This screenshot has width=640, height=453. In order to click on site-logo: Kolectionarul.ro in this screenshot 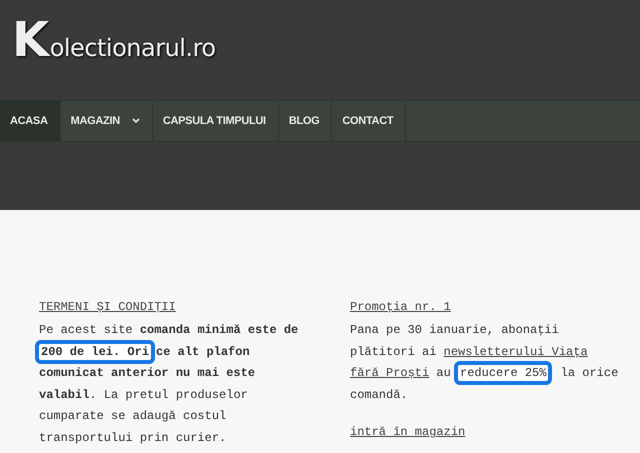, I will do `click(114, 40)`.